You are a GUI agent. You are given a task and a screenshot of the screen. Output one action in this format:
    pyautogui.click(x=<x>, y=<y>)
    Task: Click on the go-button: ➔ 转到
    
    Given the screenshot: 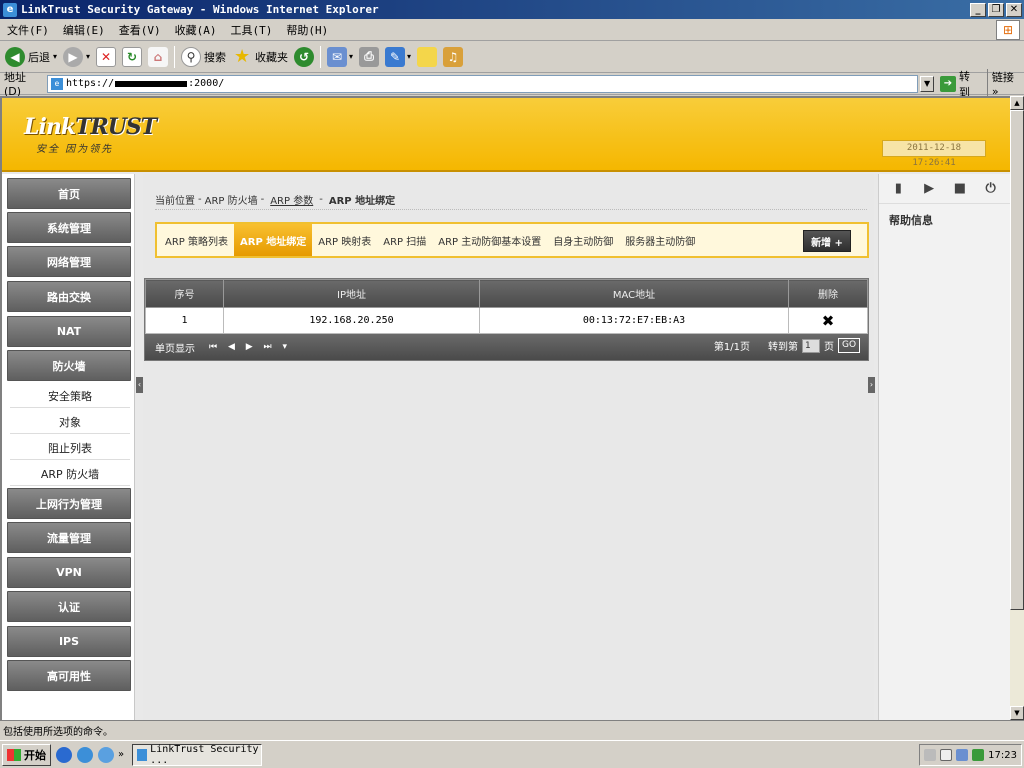 What is the action you would take?
    pyautogui.click(x=960, y=84)
    